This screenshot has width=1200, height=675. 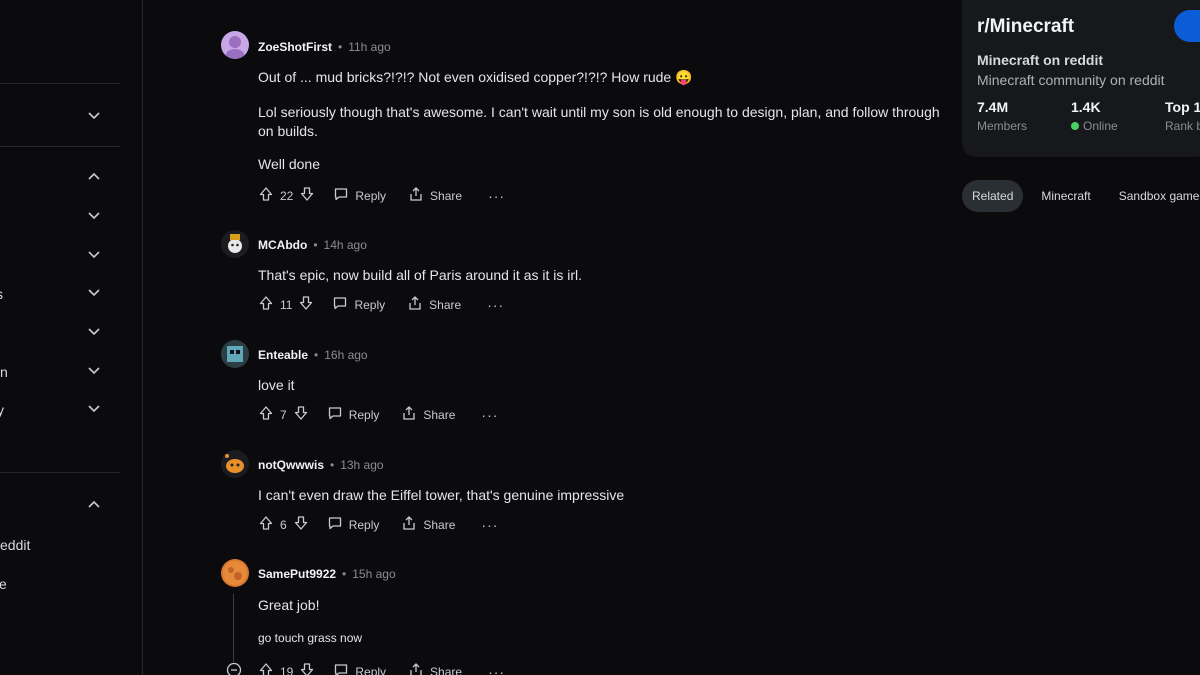 I want to click on comment-meta: Enteable • 16h ago, so click(x=313, y=355).